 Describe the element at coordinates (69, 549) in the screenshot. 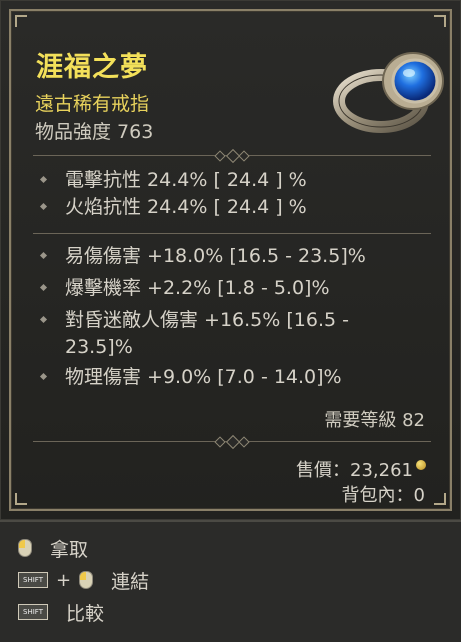

I see `take-label: 拿取` at that location.